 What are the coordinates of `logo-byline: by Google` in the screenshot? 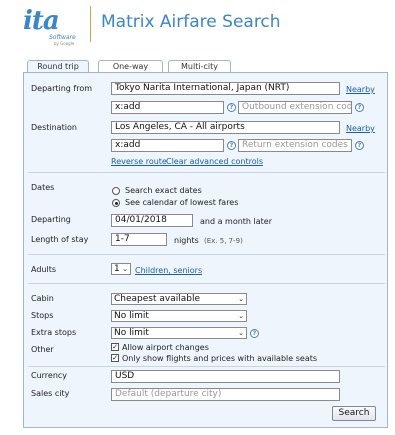 It's located at (64, 43).